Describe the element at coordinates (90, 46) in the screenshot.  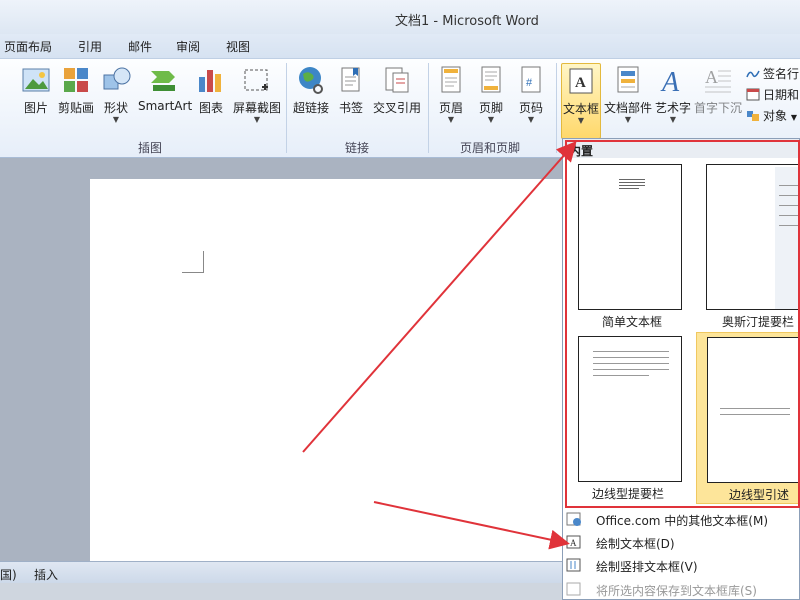
I see `tab-references: 引用` at that location.